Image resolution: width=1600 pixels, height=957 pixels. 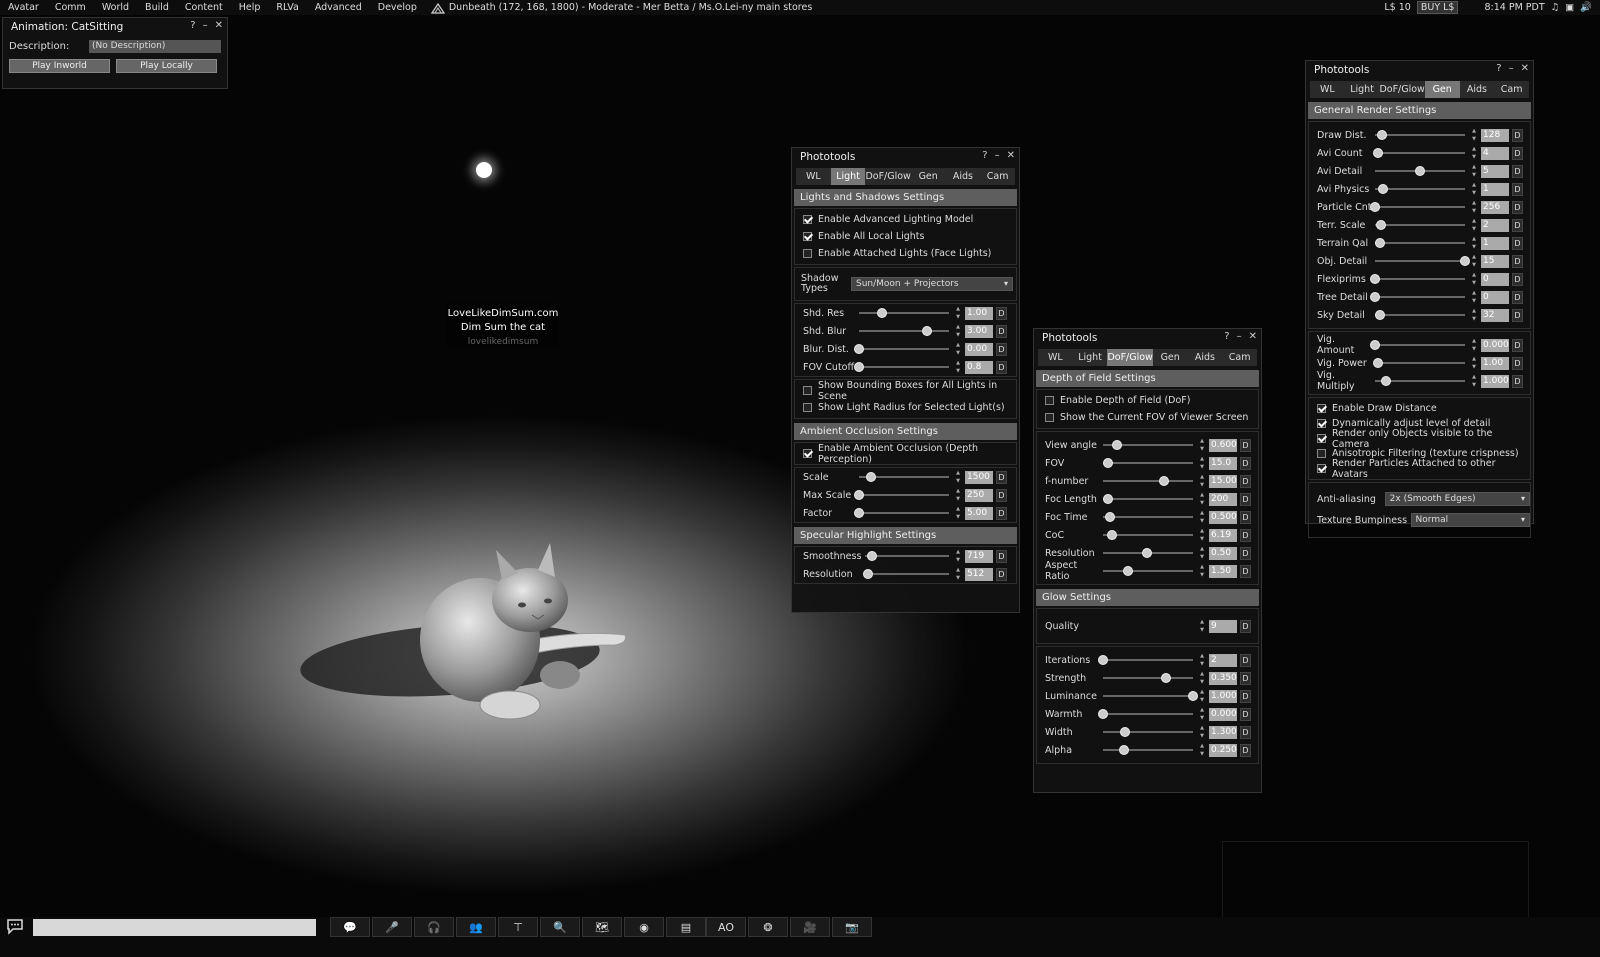 What do you see at coordinates (397, 7) in the screenshot?
I see `menu-develop: Develop` at bounding box center [397, 7].